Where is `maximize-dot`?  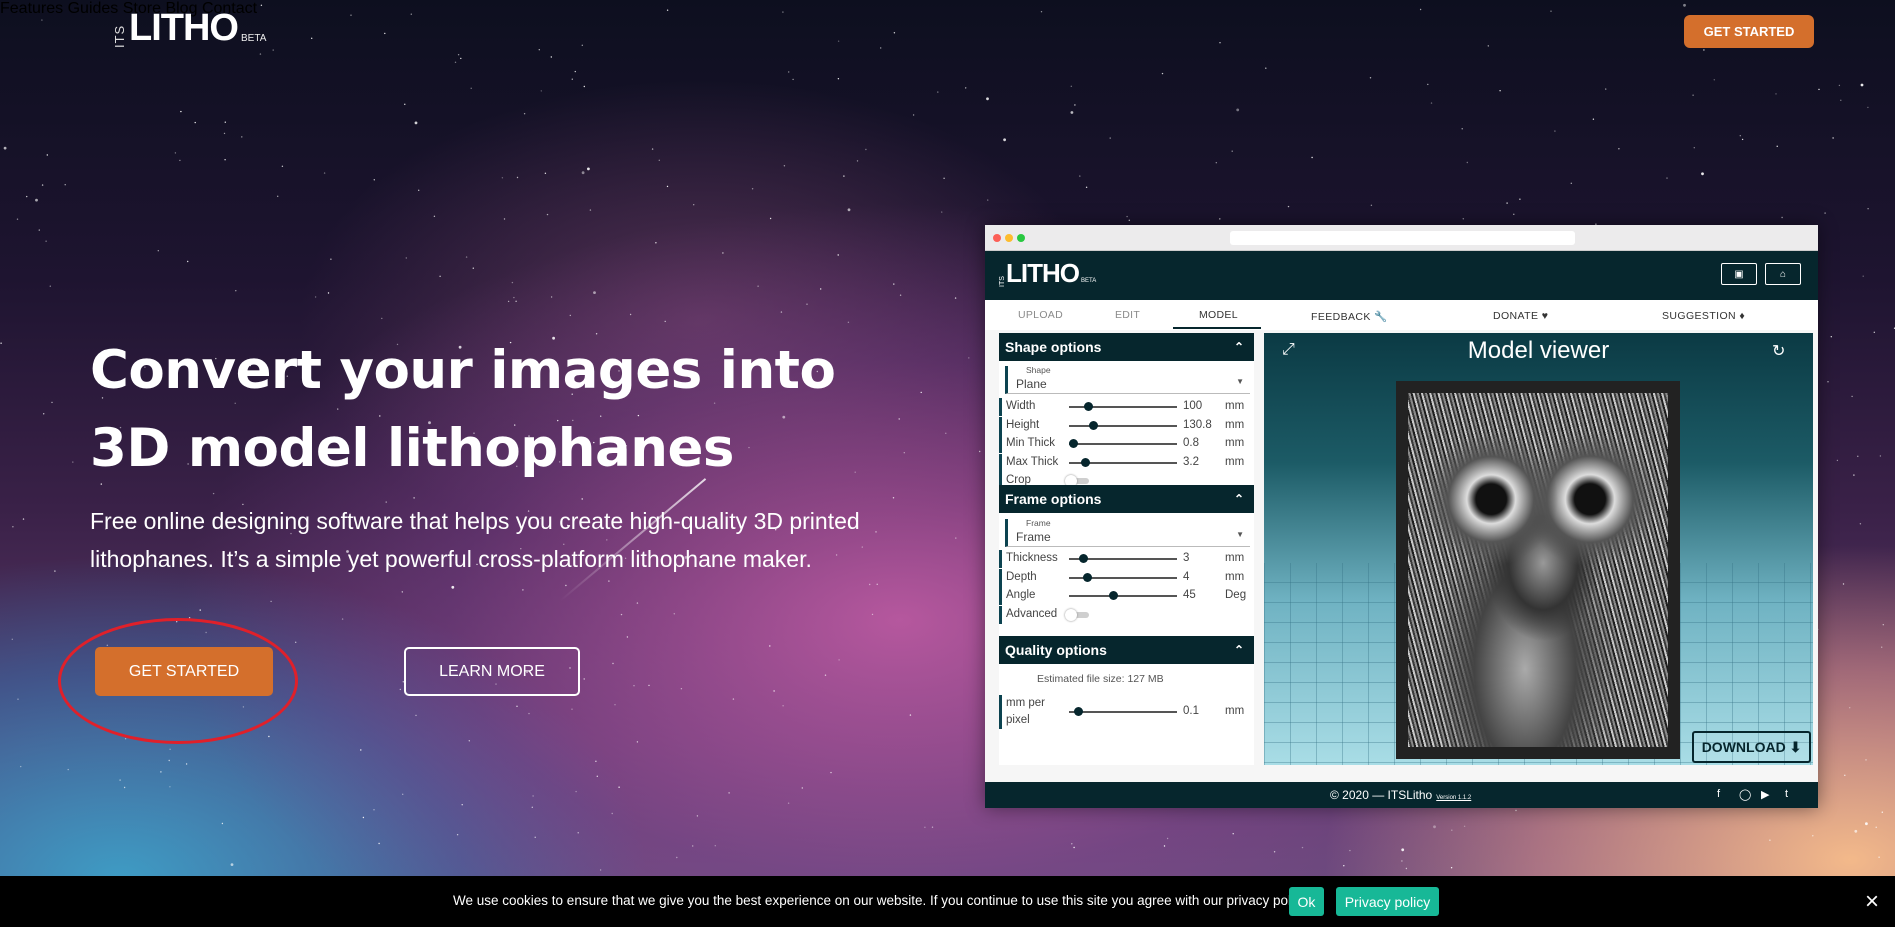
maximize-dot is located at coordinates (1021, 238).